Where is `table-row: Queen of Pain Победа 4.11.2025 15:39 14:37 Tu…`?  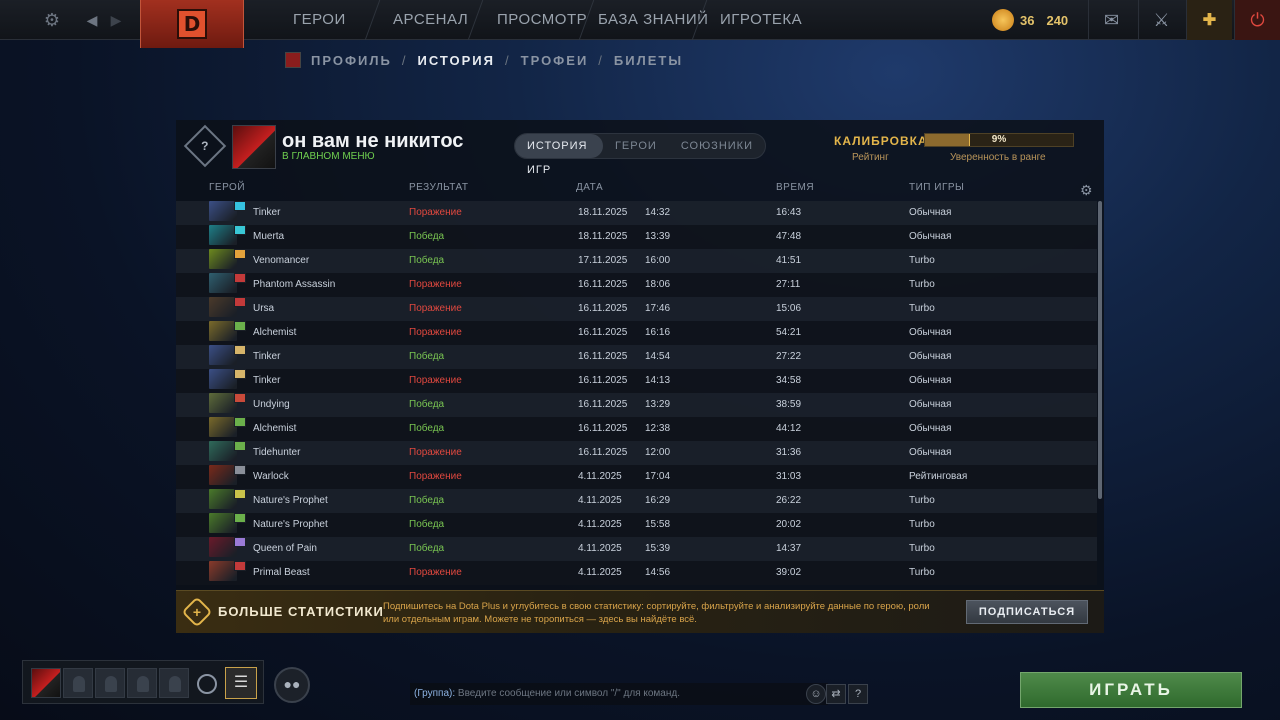
table-row: Queen of Pain Победа 4.11.2025 15:39 14:37 Tu… is located at coordinates (636, 549).